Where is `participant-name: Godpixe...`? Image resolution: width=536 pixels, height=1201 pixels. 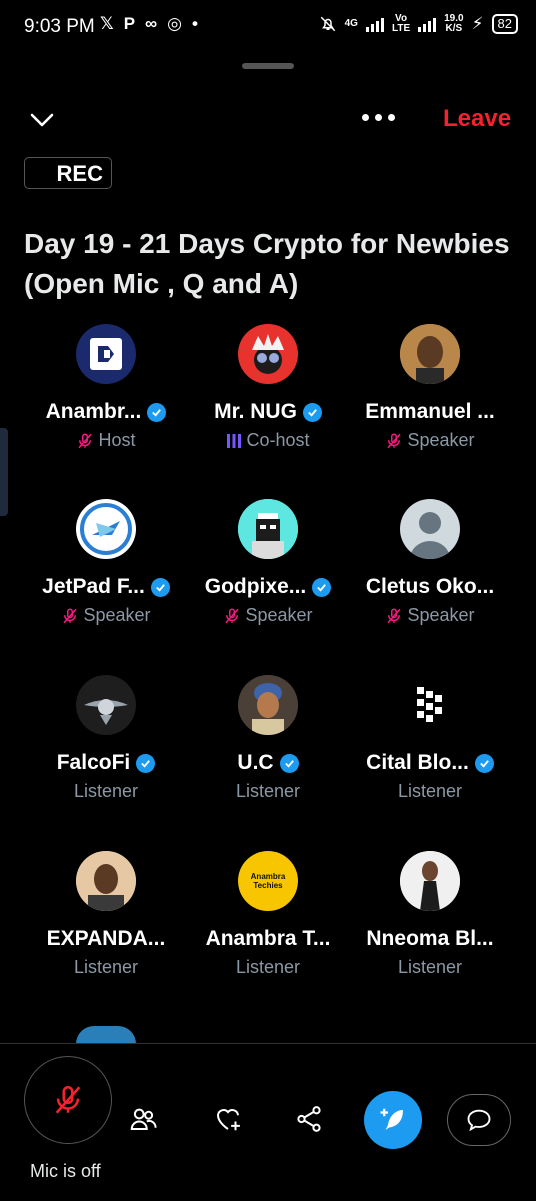 participant-name: Godpixe... is located at coordinates (255, 586).